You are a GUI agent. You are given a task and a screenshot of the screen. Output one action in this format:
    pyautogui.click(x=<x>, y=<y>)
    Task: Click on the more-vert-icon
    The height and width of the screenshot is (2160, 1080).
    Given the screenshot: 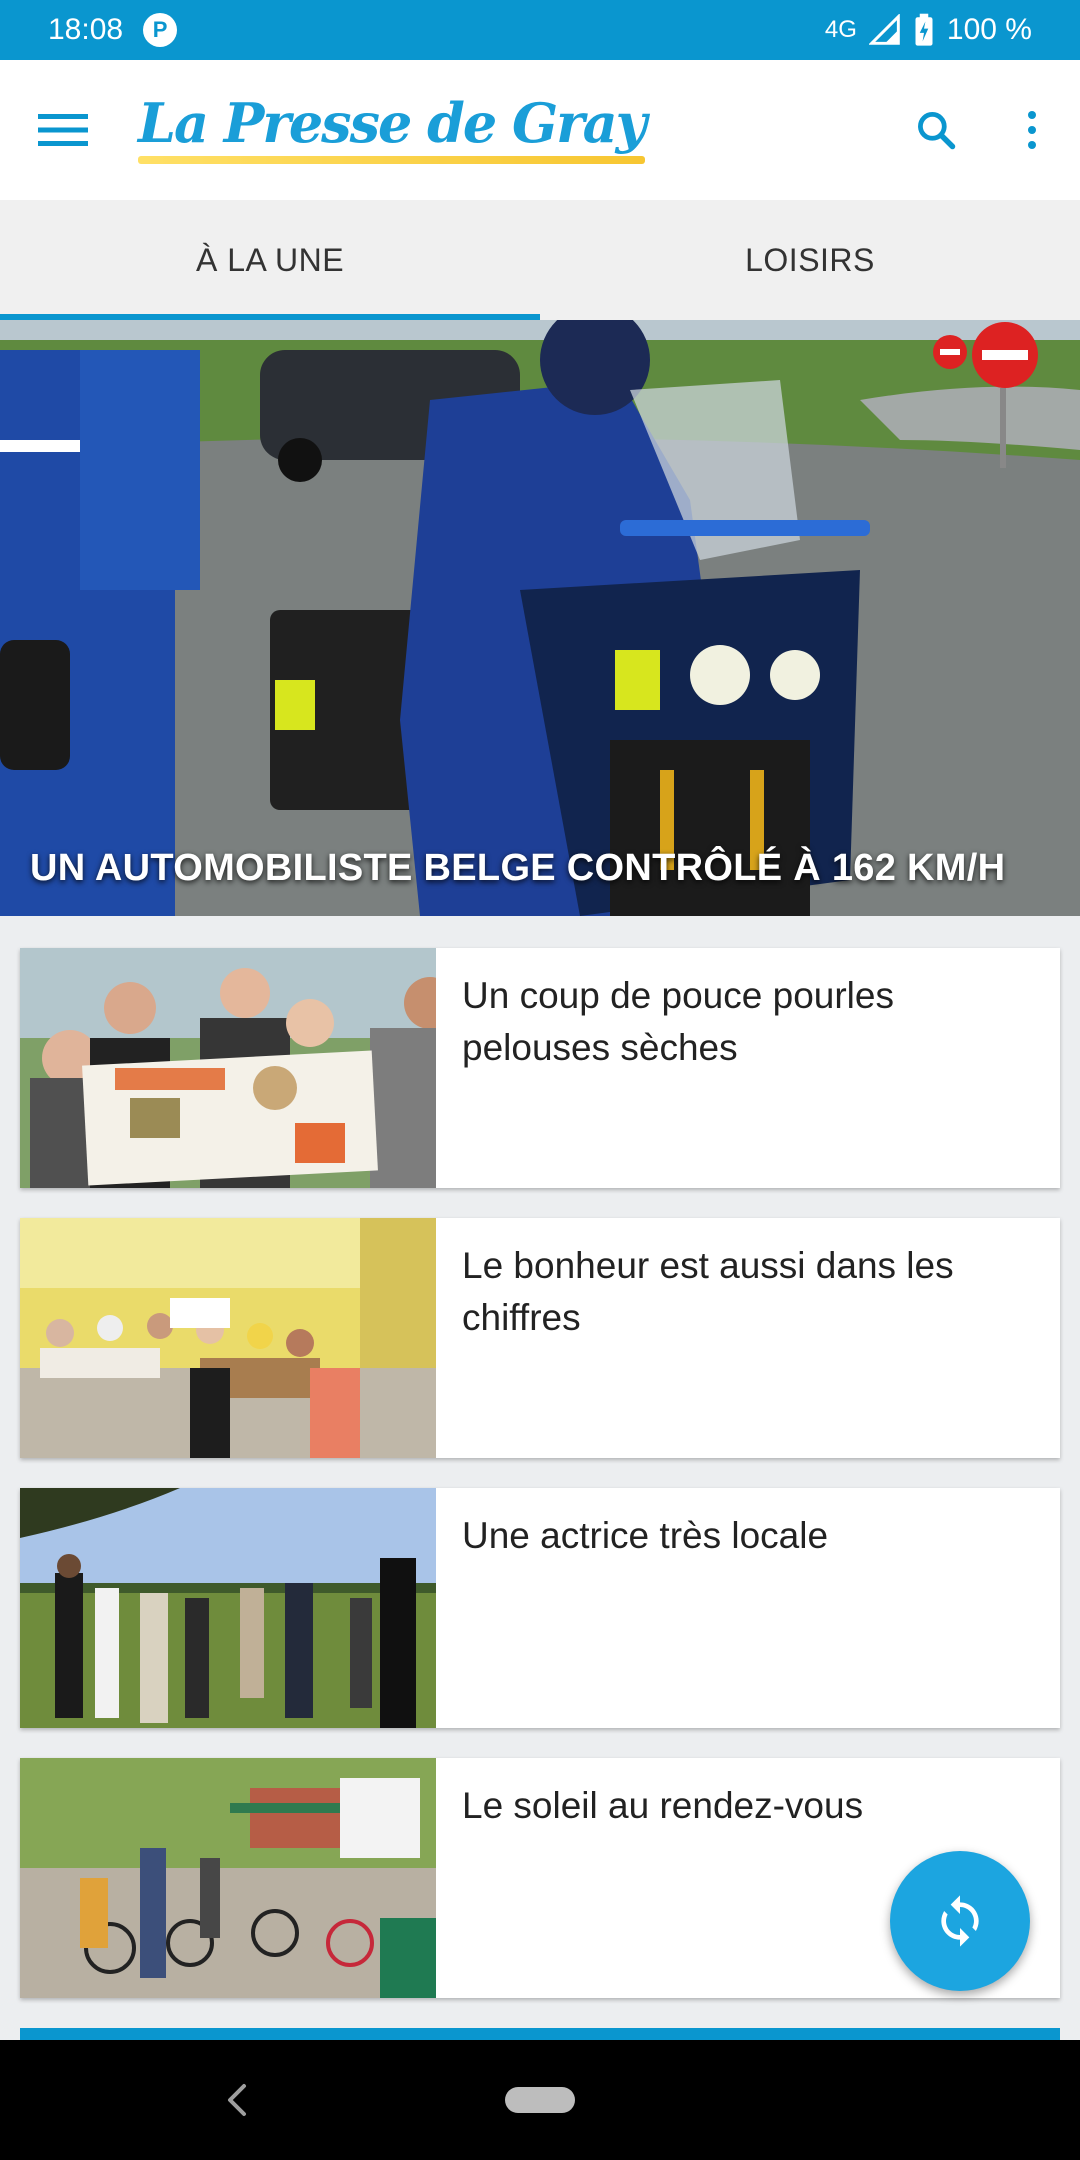 What is the action you would take?
    pyautogui.click(x=1032, y=130)
    